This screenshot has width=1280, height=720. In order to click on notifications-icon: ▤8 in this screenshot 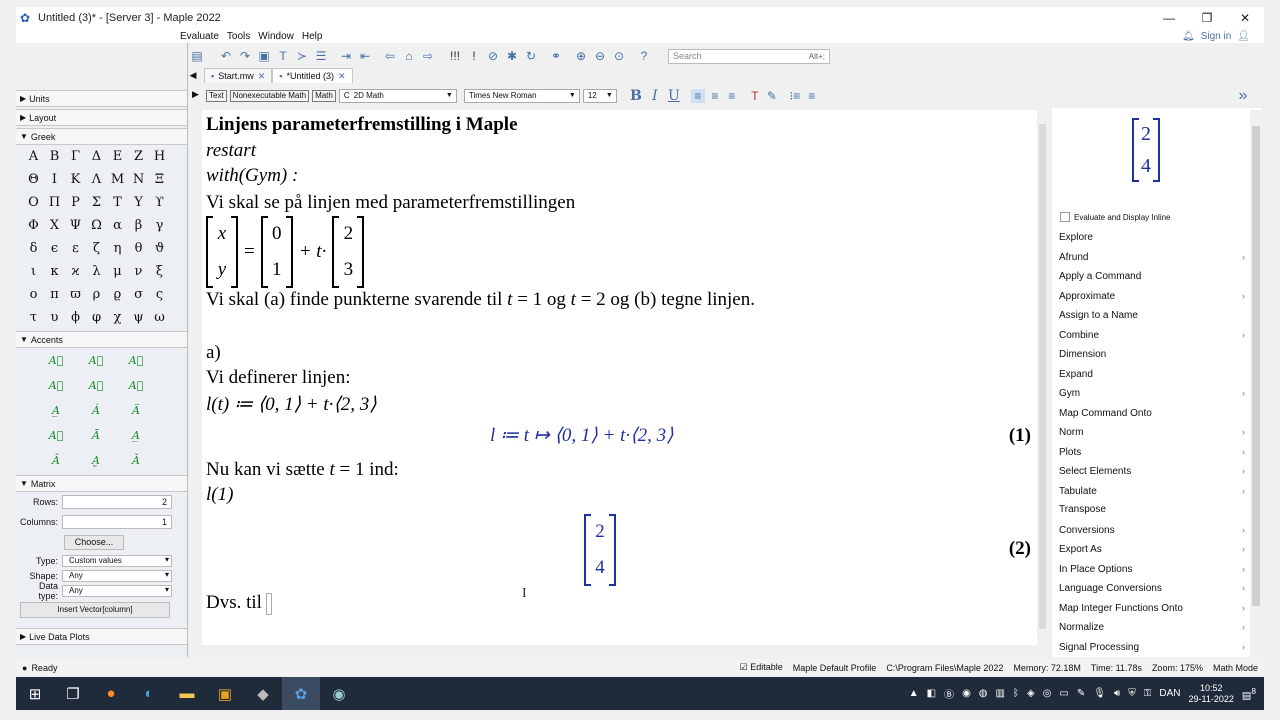, I will do `click(1249, 693)`.